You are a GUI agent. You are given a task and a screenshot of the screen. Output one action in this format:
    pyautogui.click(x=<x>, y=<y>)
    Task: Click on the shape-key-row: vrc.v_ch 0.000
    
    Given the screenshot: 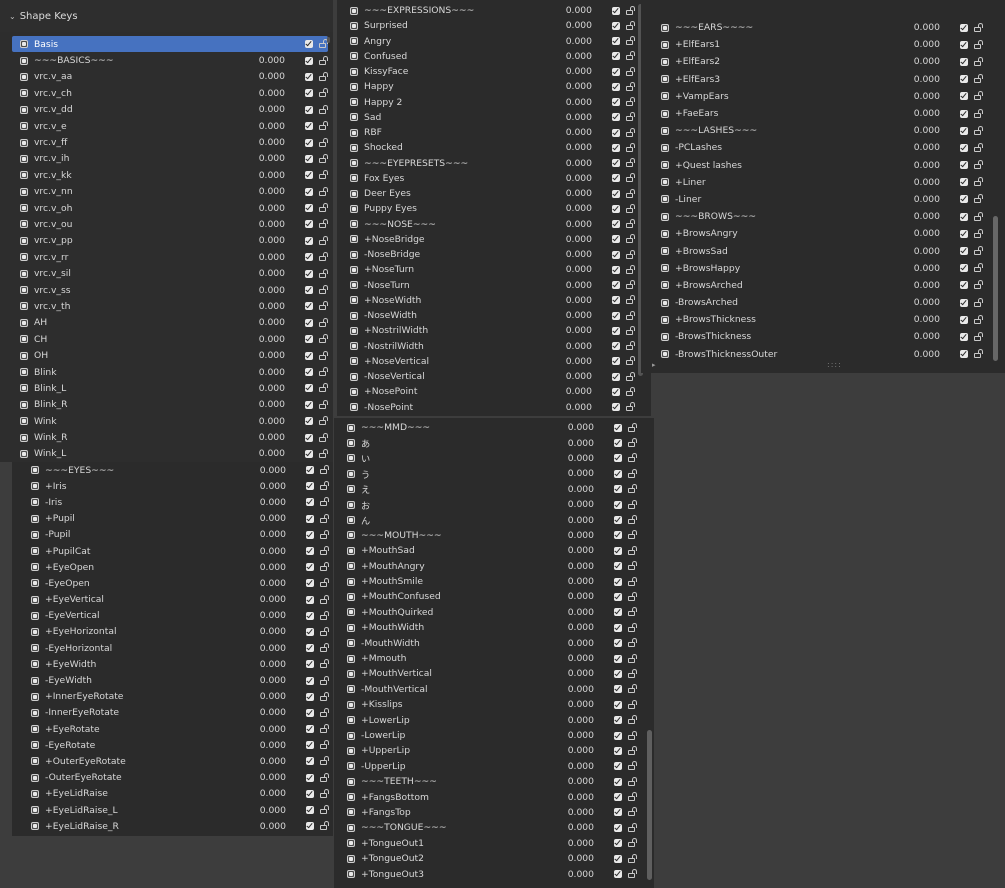 What is the action you would take?
    pyautogui.click(x=170, y=93)
    